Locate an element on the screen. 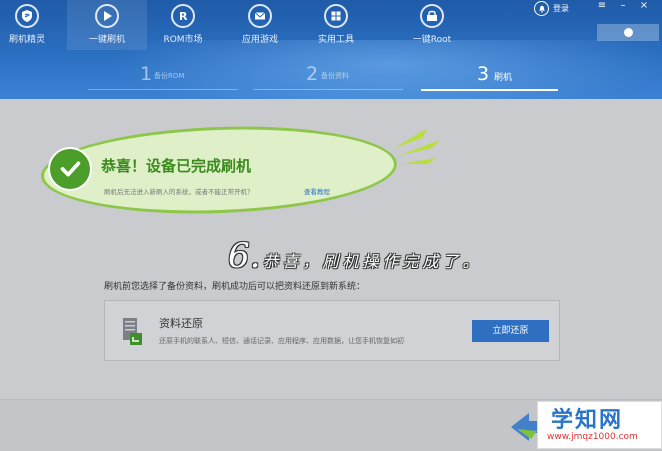 This screenshot has height=451, width=662. step-backup-data: 2 备份资料 is located at coordinates (328, 77).